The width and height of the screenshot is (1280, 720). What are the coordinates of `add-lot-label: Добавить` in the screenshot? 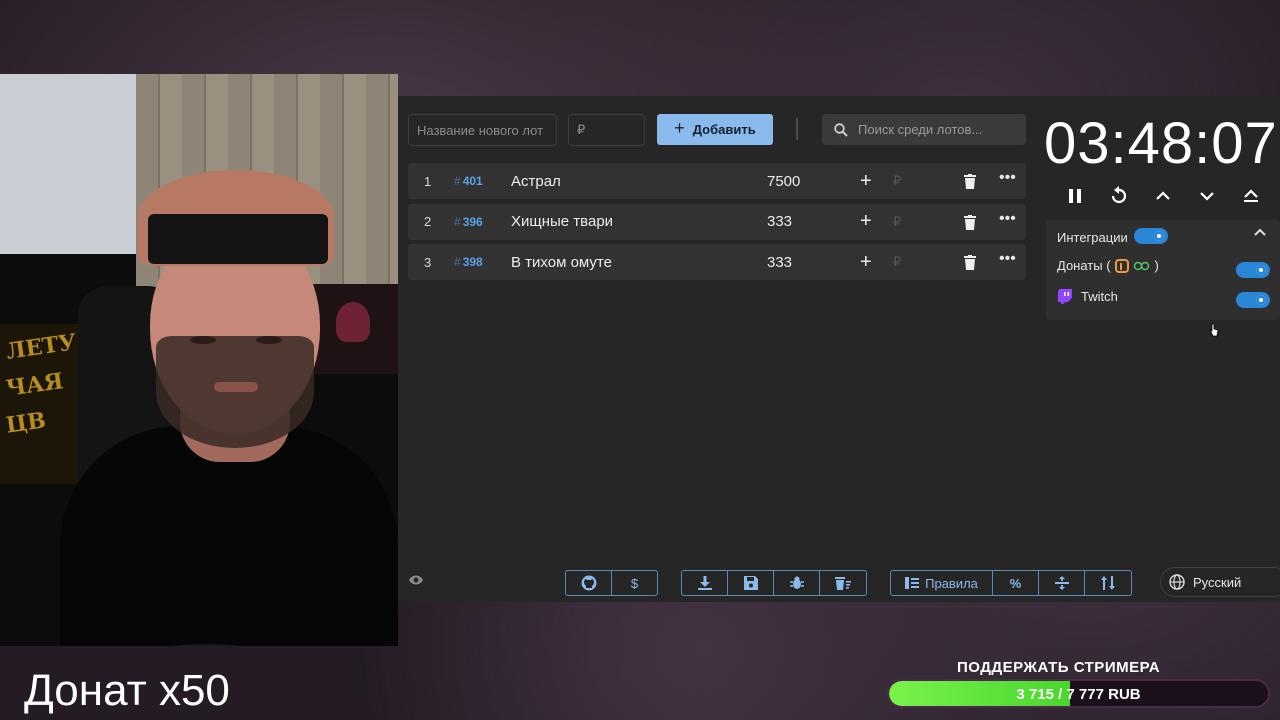 It's located at (724, 129).